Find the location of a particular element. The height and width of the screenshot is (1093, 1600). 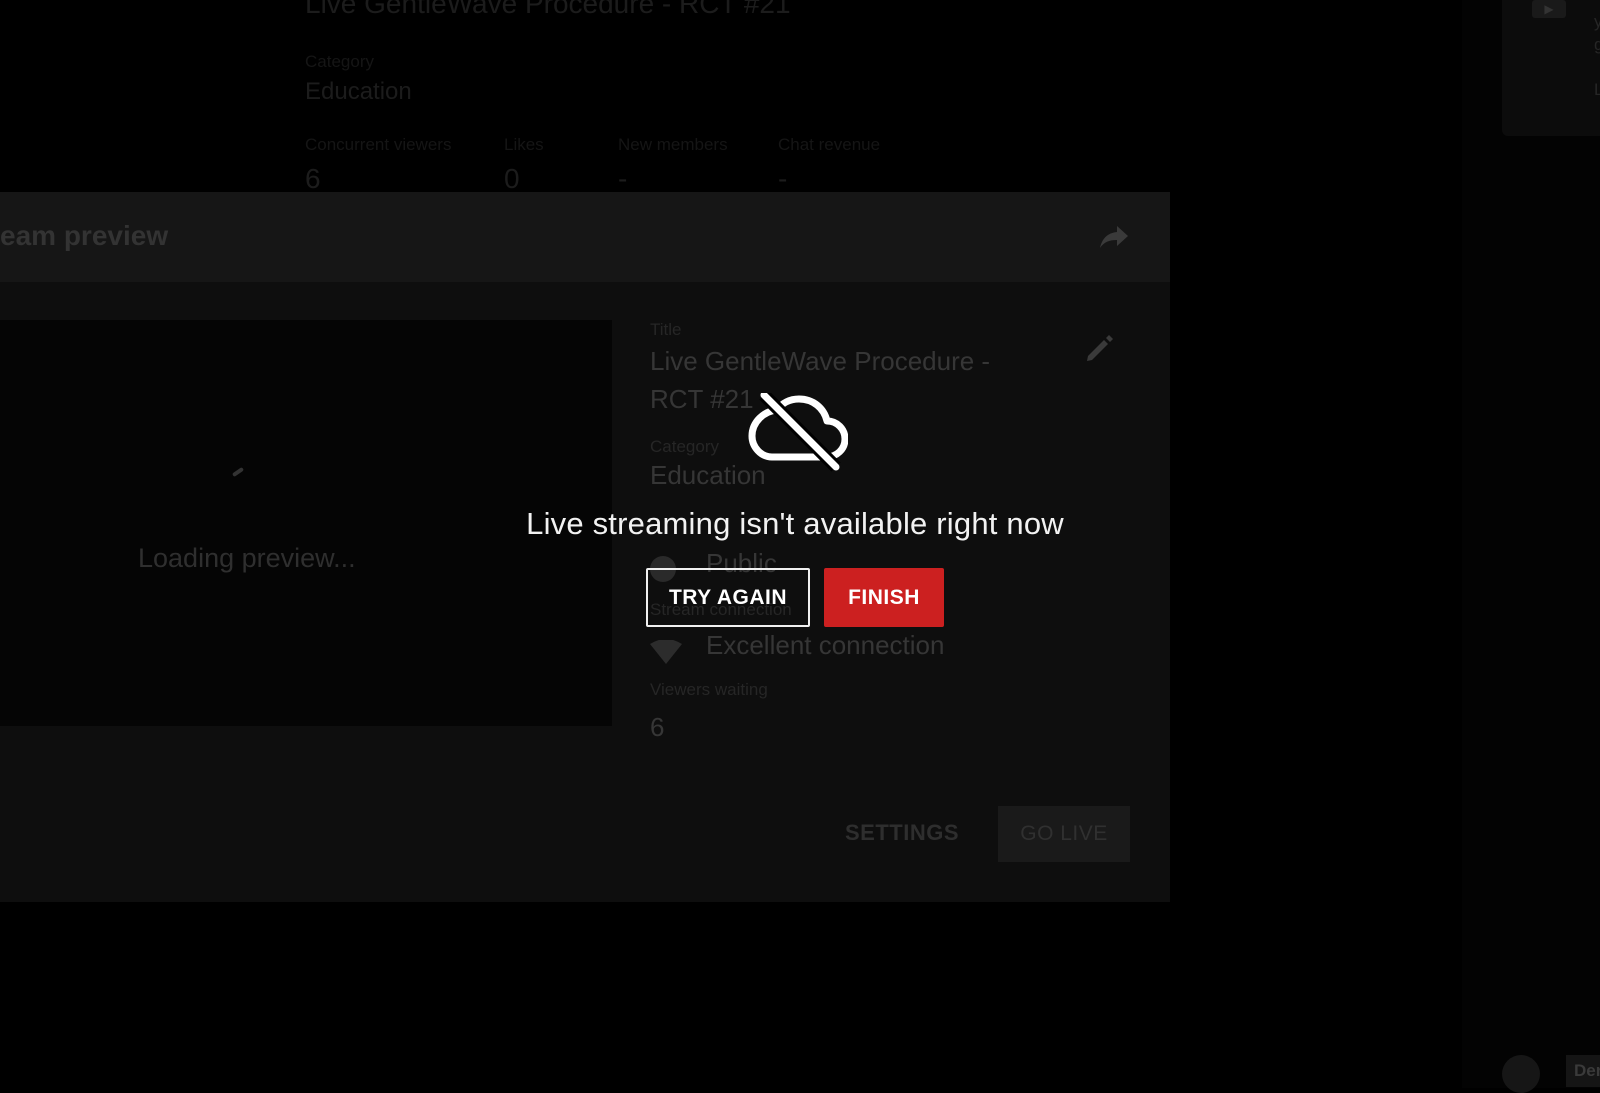

cloud-off-icon is located at coordinates (798, 432).